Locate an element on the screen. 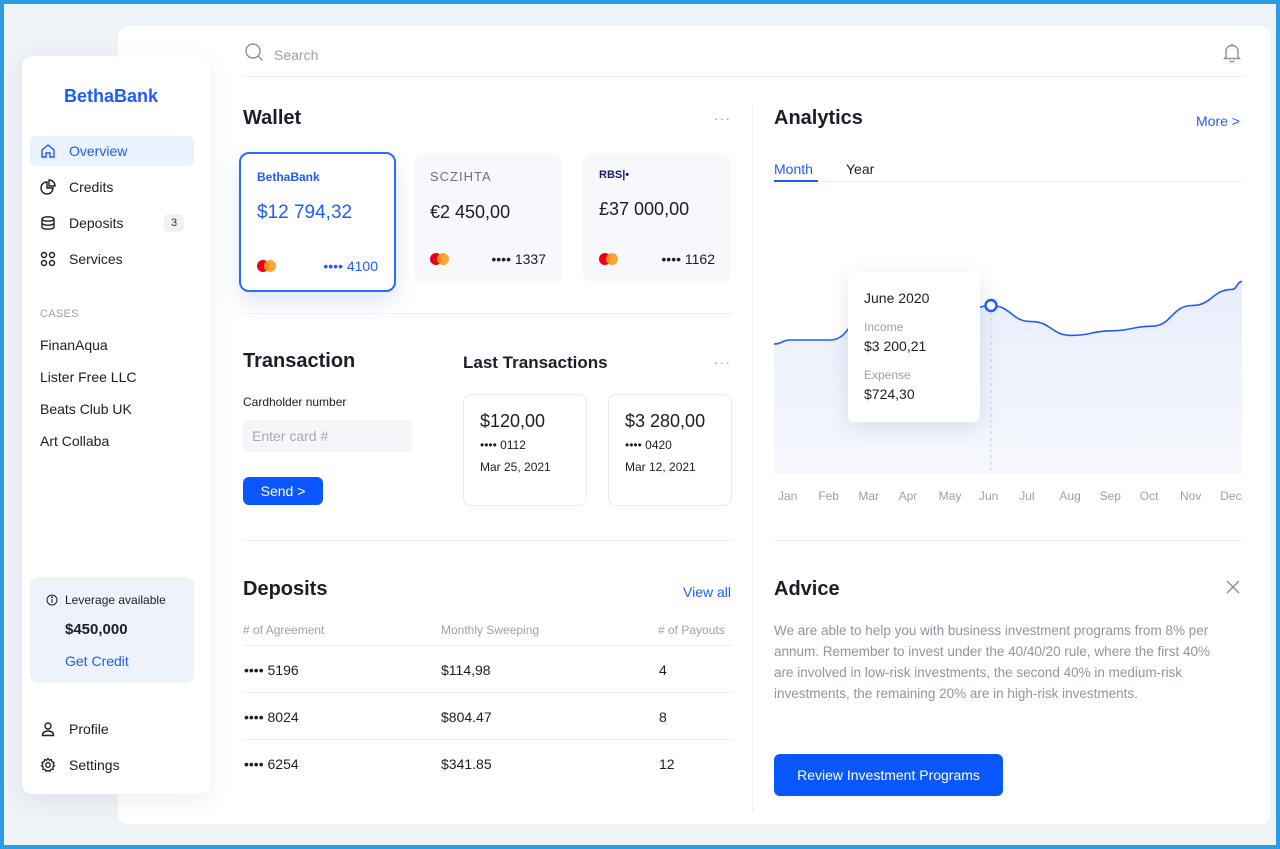 The height and width of the screenshot is (849, 1280). leverage-label-row: Leverage available is located at coordinates (120, 600).